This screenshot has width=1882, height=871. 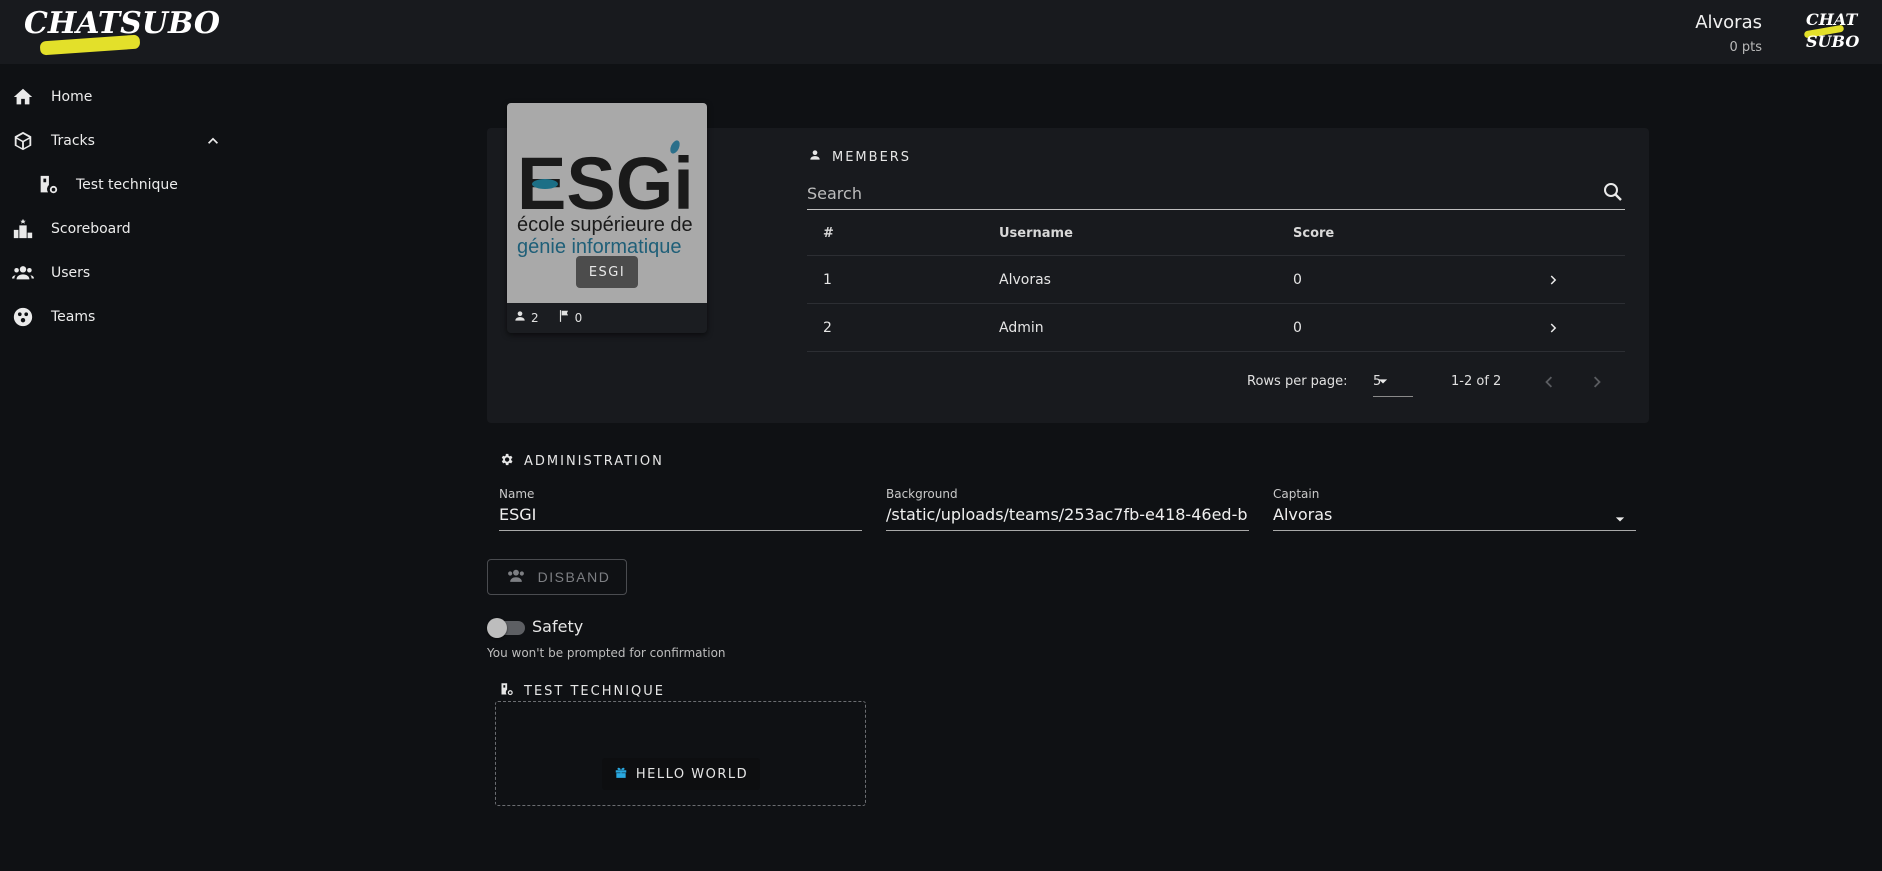 I want to click on previous-page-icon, so click(x=1548, y=384).